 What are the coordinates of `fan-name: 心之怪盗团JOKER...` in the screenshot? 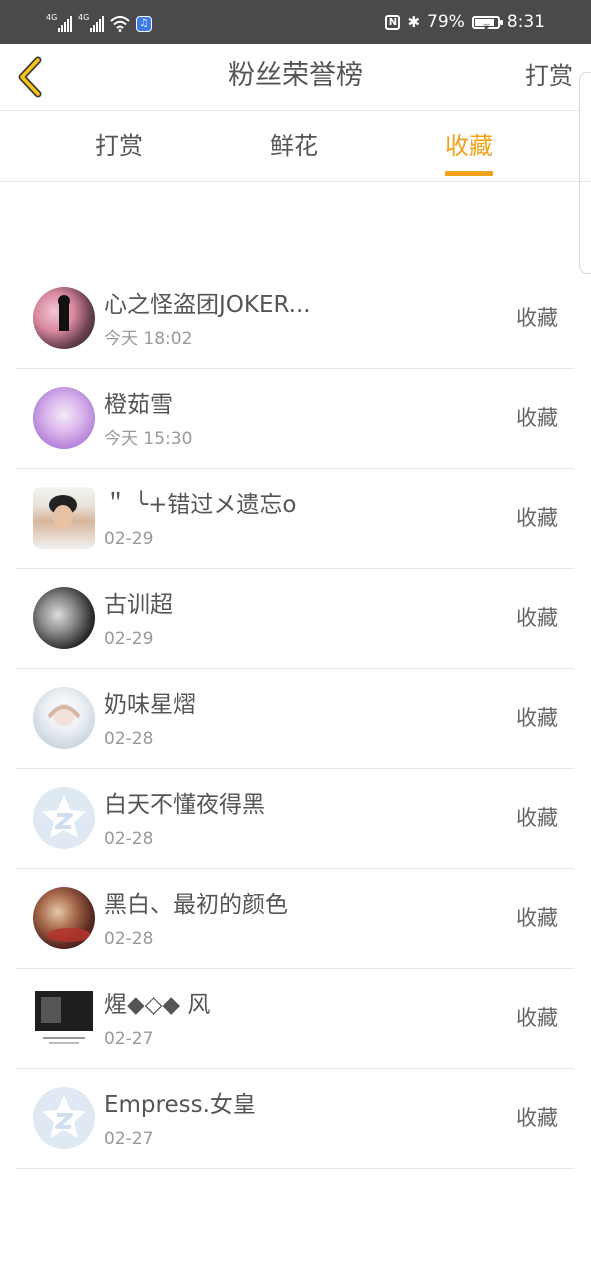 It's located at (207, 305).